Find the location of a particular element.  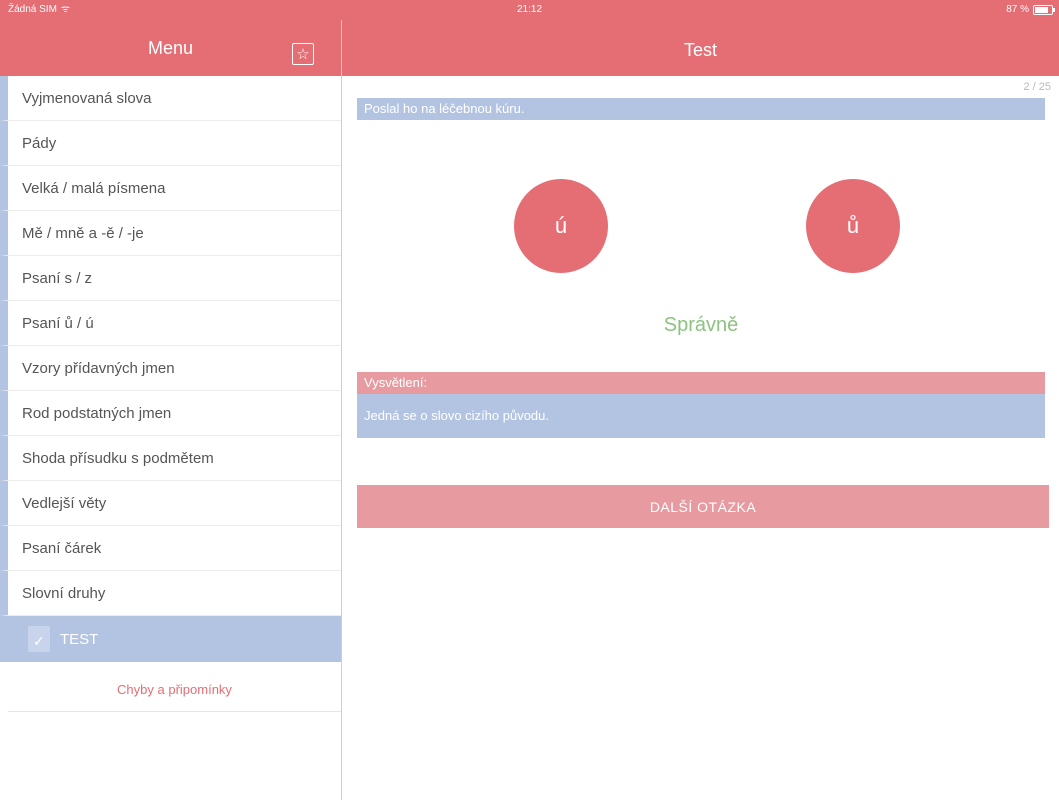

sidebar-item-slovni-druhy: Slovní druhy is located at coordinates (170, 593).